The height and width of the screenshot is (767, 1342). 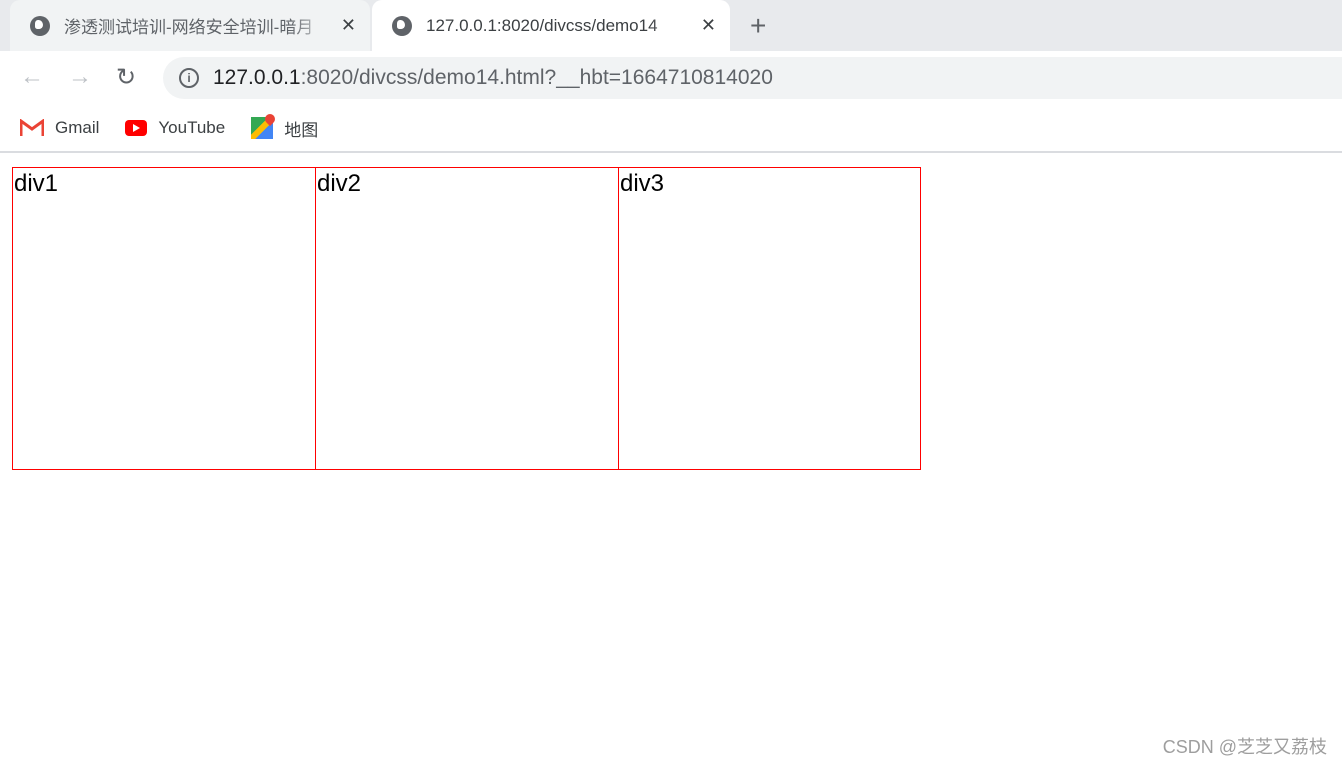 What do you see at coordinates (136, 128) in the screenshot?
I see `youtube-icon` at bounding box center [136, 128].